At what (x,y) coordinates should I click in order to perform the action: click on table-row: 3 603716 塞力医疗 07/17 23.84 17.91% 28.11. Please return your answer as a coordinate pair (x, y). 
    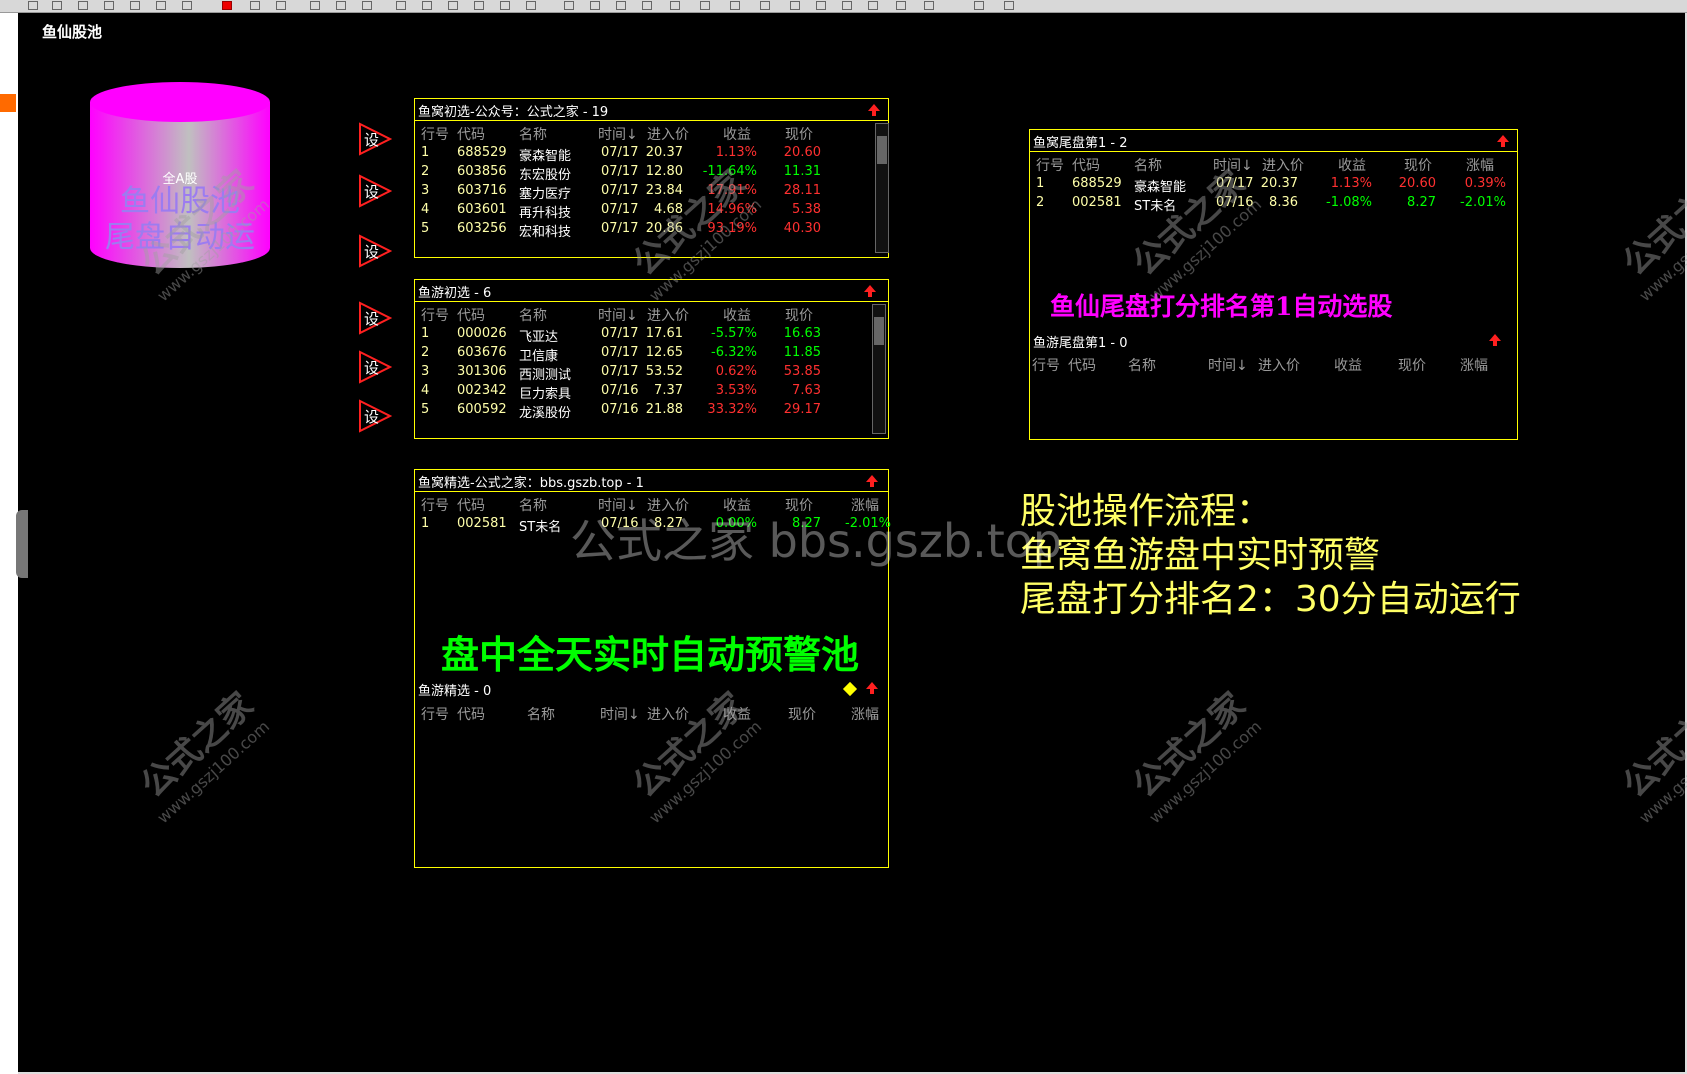
    Looking at the image, I should click on (651, 192).